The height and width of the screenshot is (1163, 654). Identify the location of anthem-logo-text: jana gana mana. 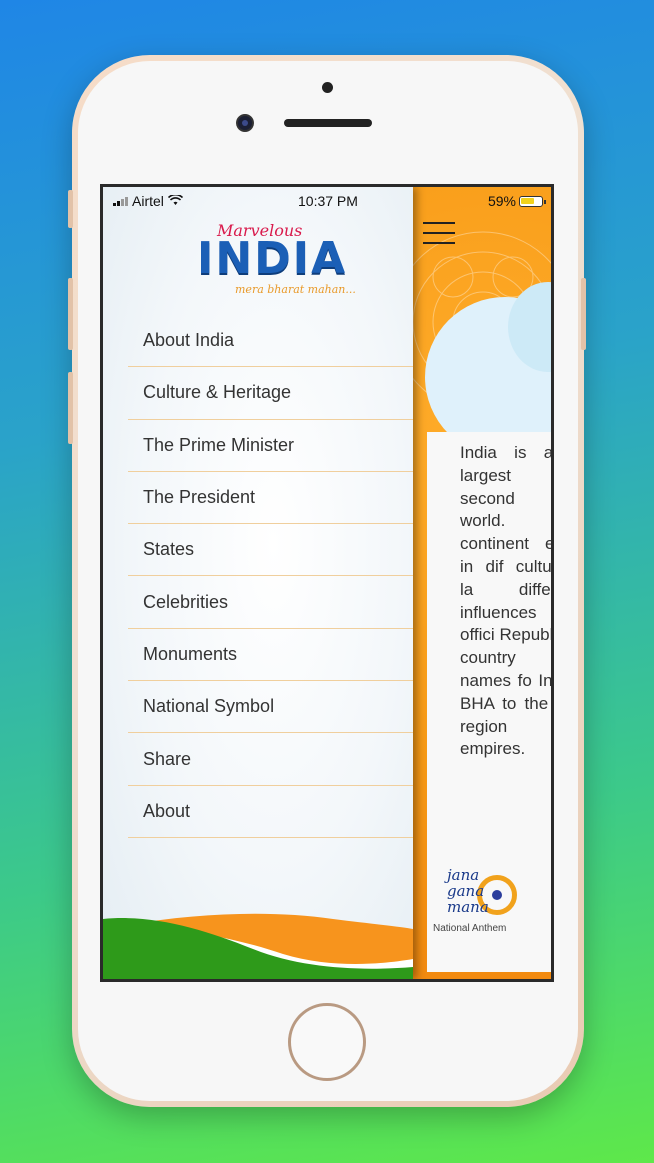
(468, 891).